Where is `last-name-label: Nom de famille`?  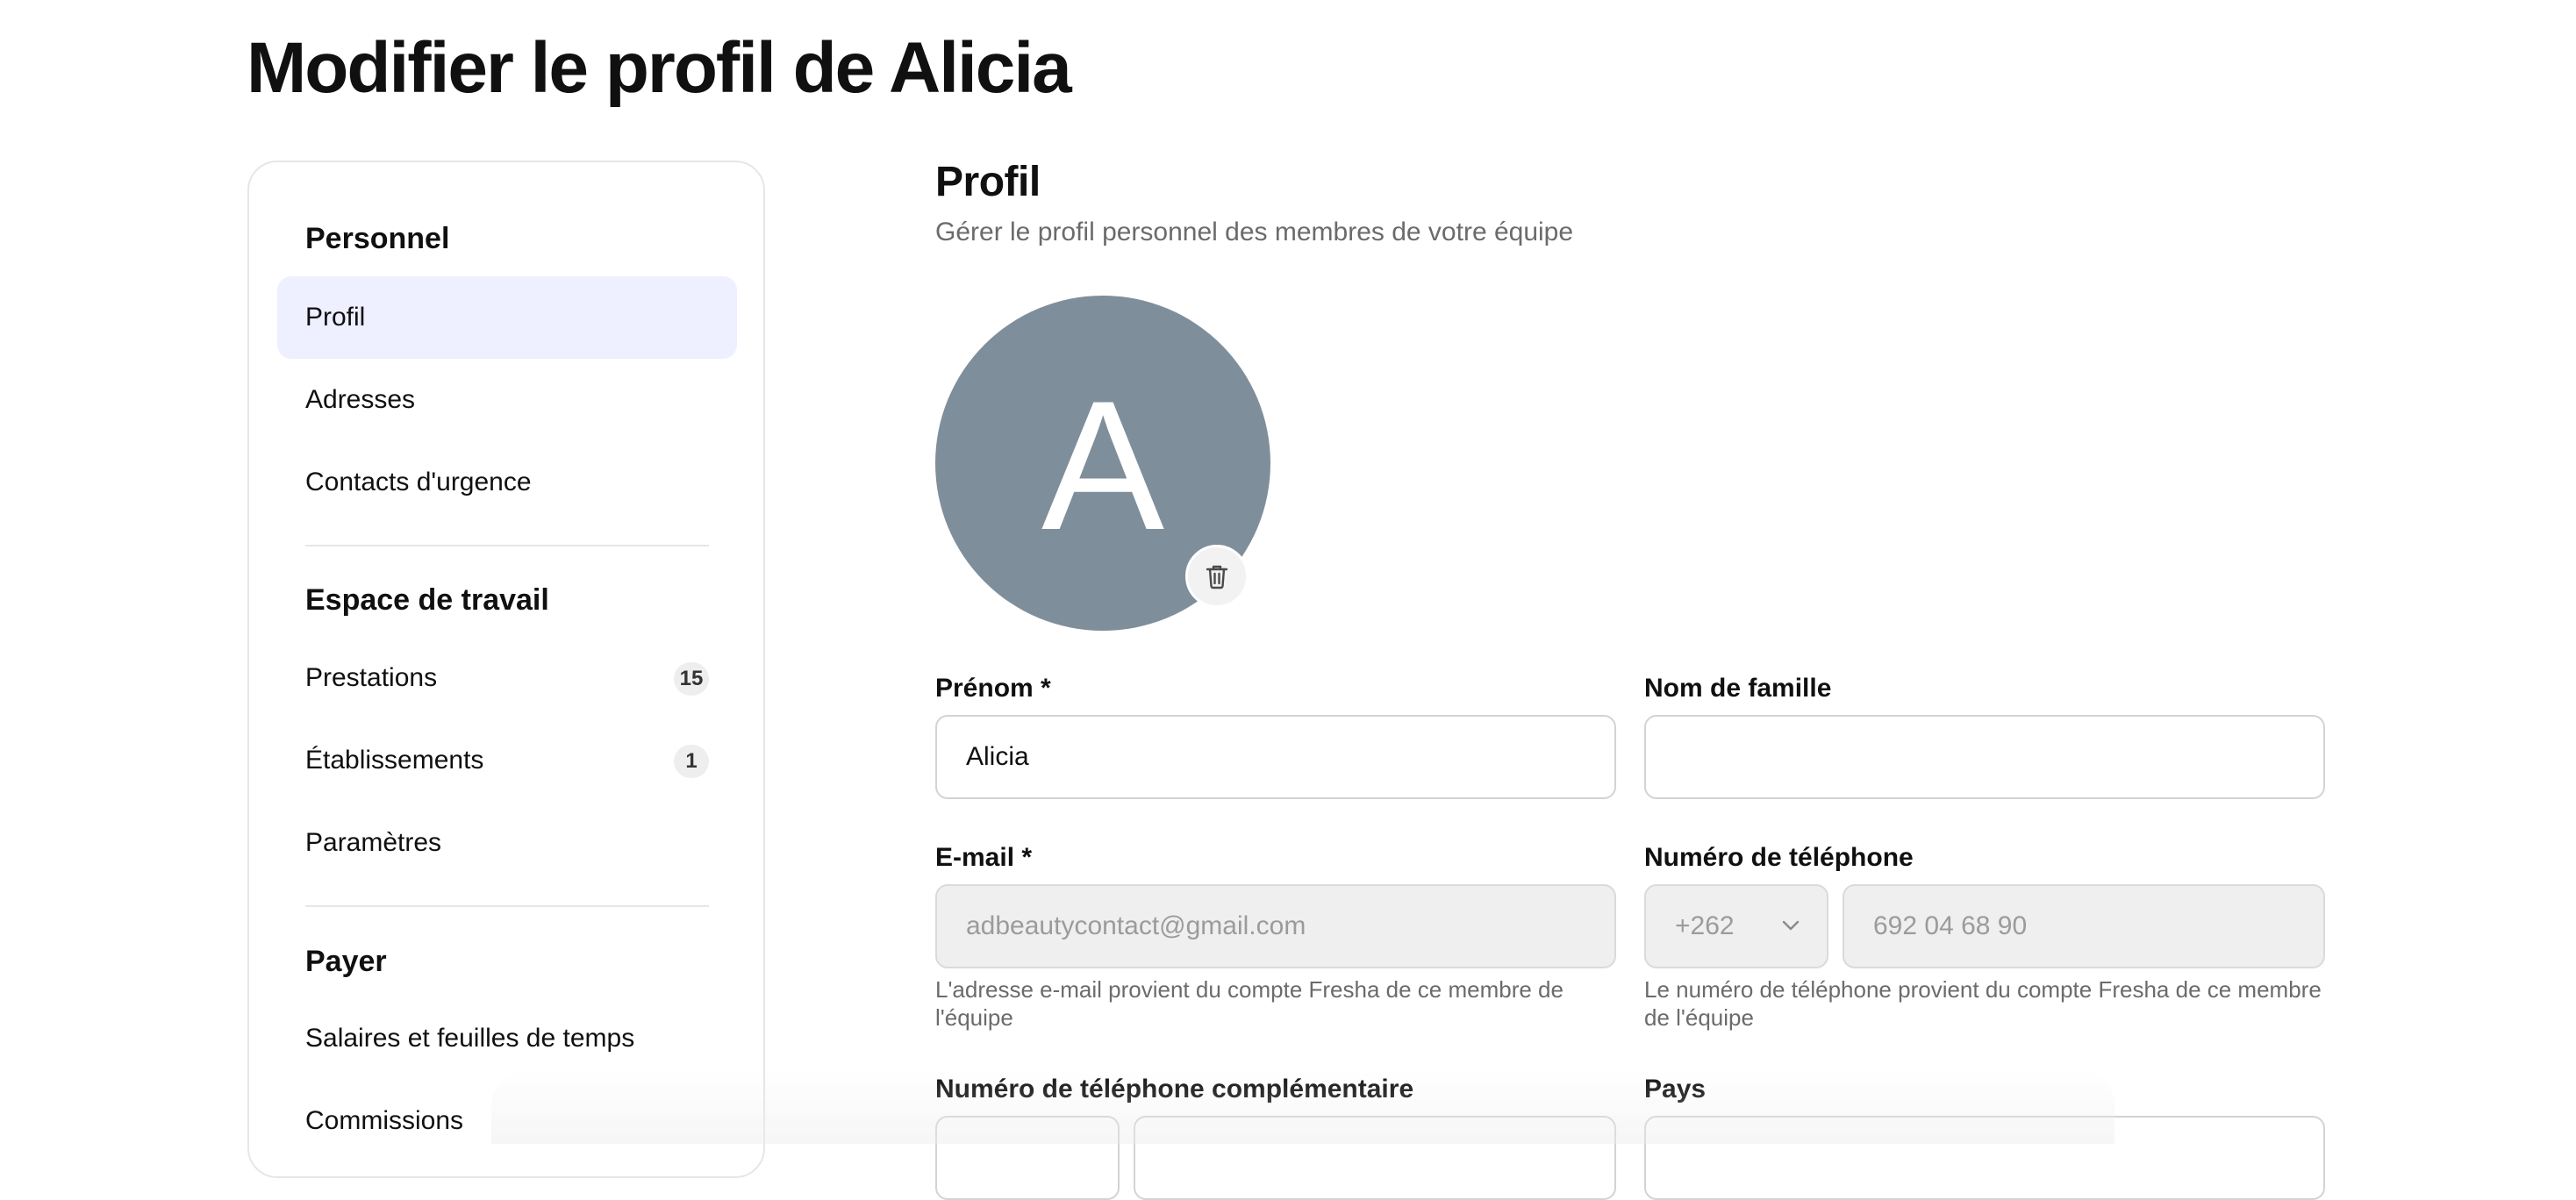 last-name-label: Nom de famille is located at coordinates (1738, 688).